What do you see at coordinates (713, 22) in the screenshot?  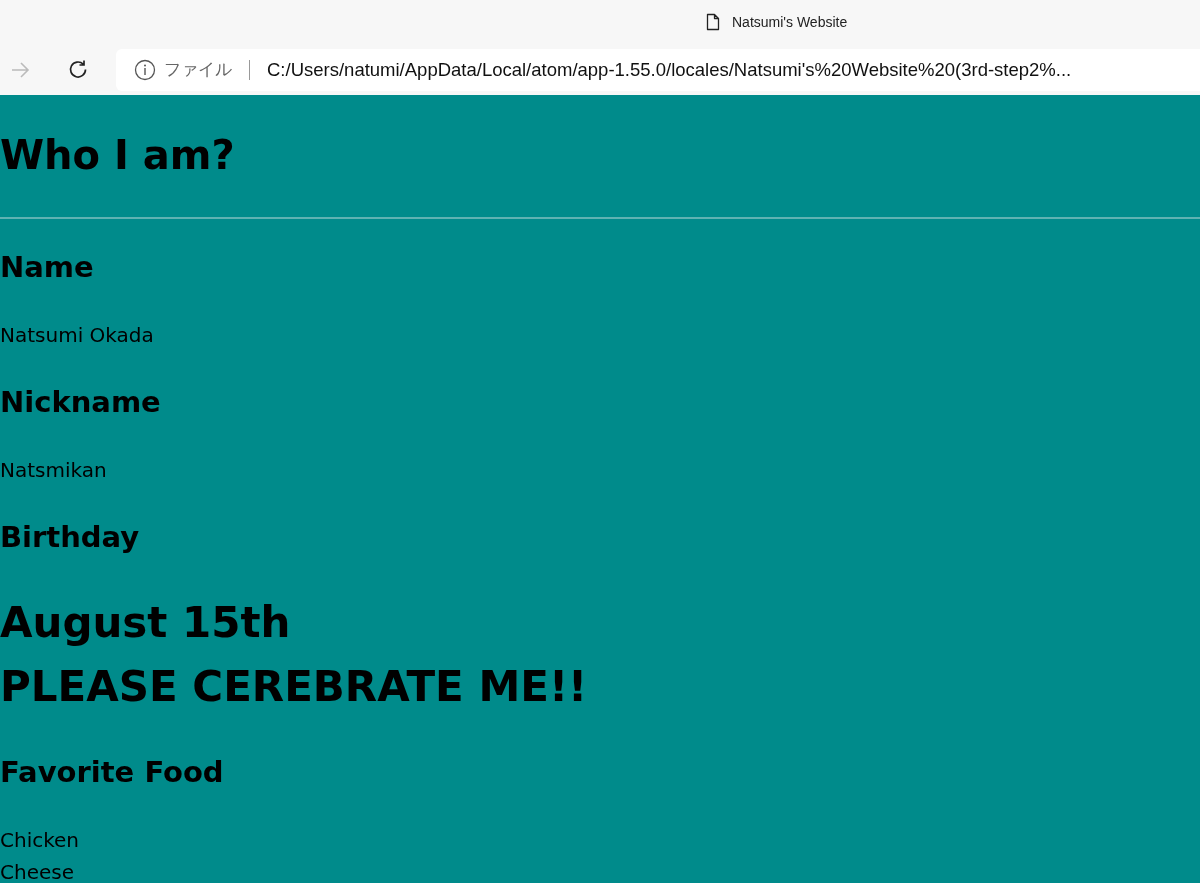 I see `document-icon` at bounding box center [713, 22].